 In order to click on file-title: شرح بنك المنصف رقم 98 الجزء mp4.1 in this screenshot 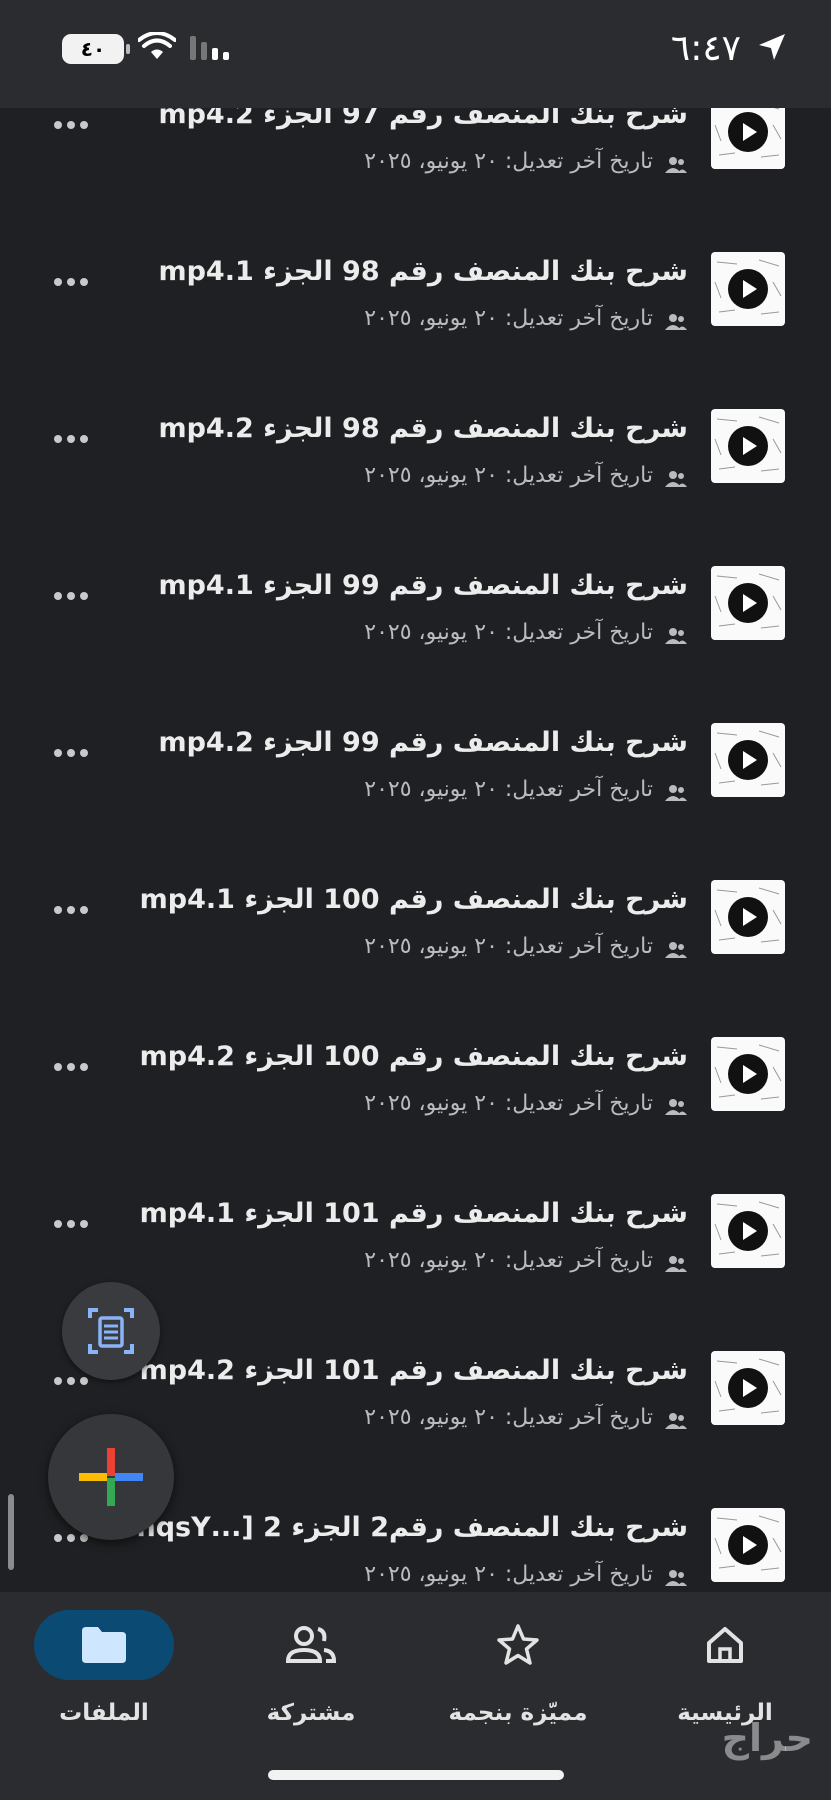, I will do `click(423, 271)`.